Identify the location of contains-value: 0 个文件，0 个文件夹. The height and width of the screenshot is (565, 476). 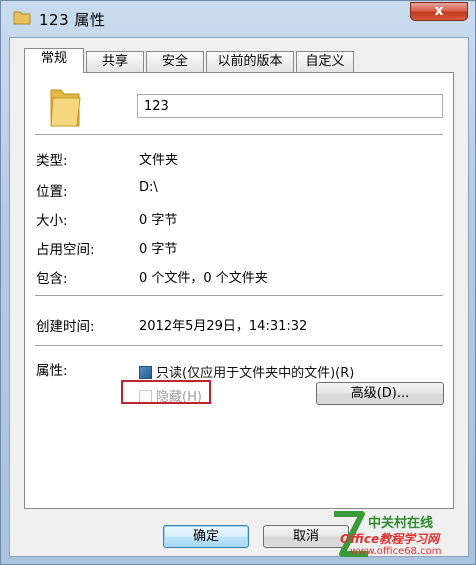
(203, 278).